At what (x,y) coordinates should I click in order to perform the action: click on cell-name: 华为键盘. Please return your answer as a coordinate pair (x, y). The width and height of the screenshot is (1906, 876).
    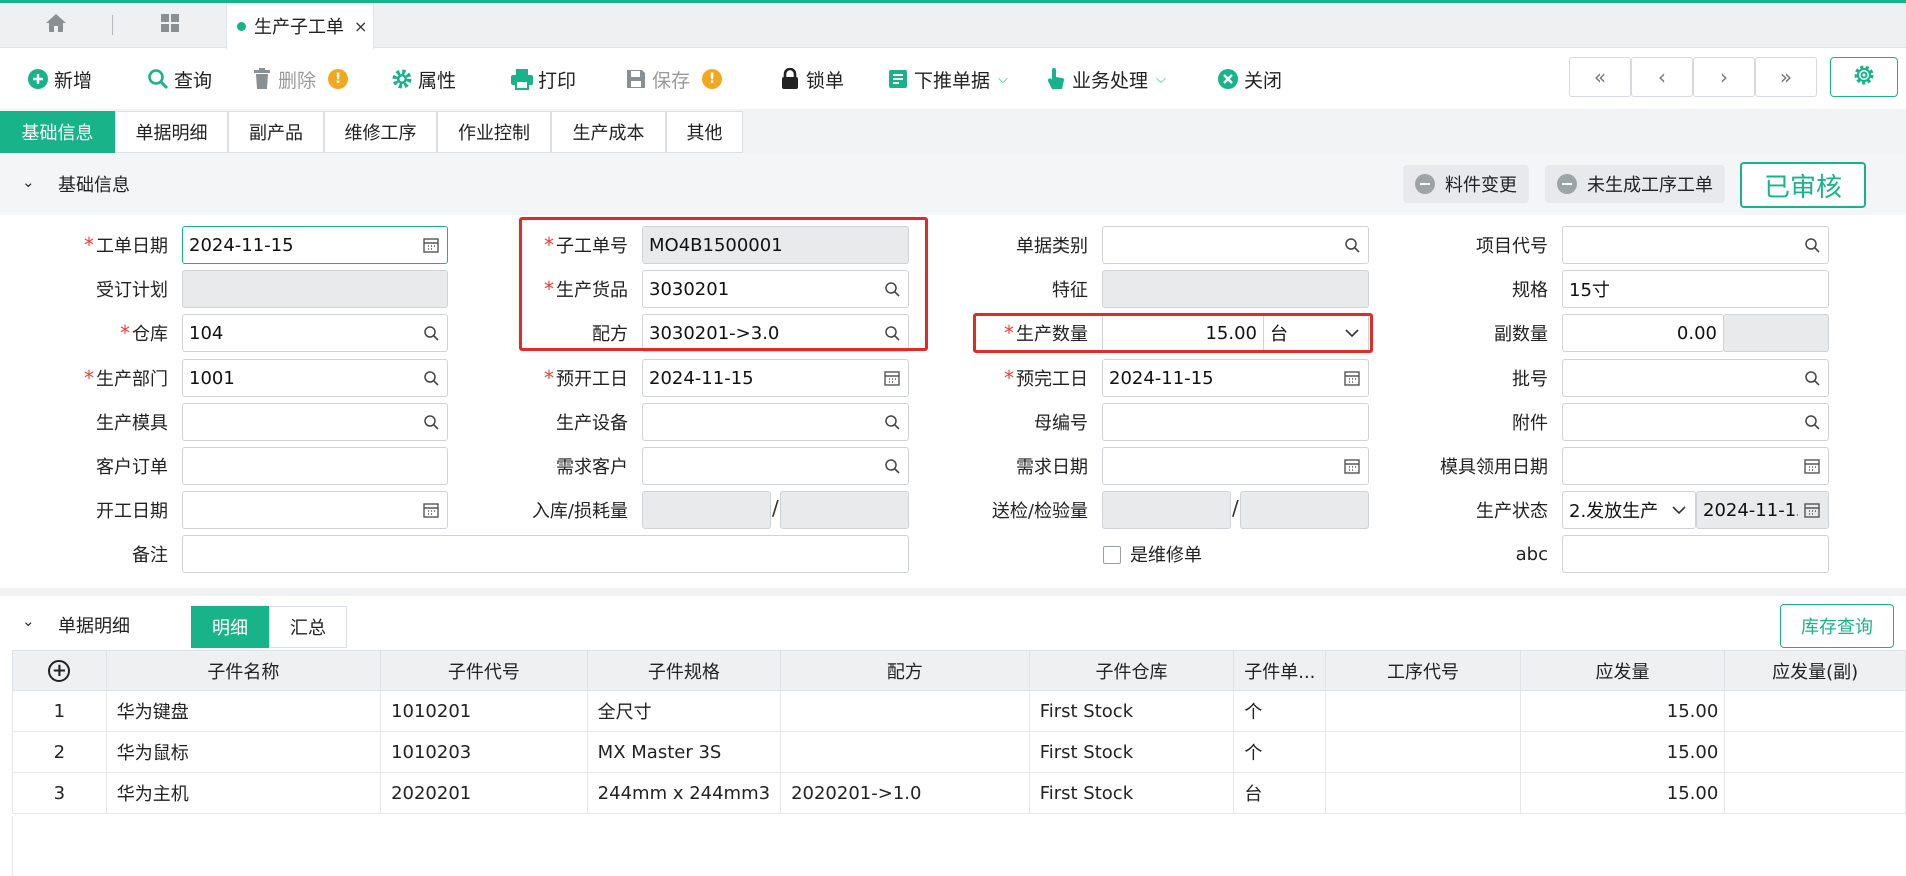
    Looking at the image, I should click on (243, 711).